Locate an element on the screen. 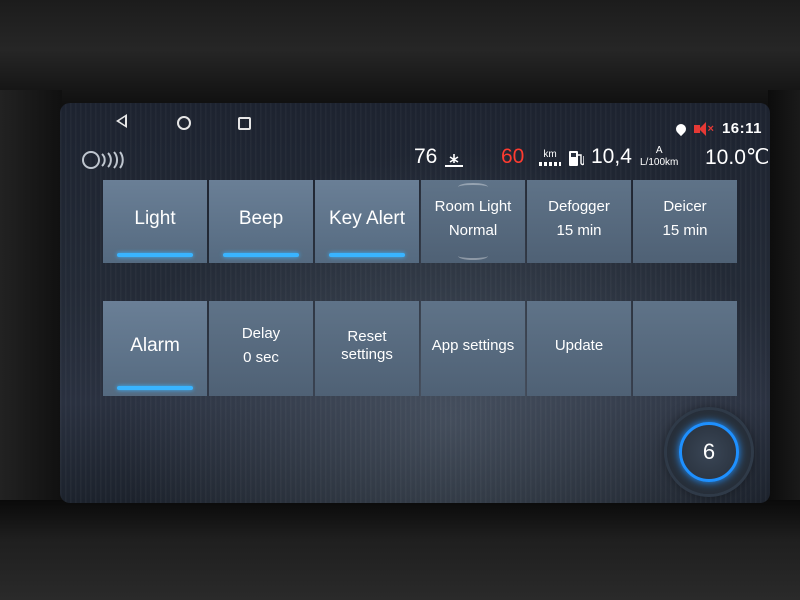  fuel-consumption-unit: A L/100km is located at coordinates (659, 157).